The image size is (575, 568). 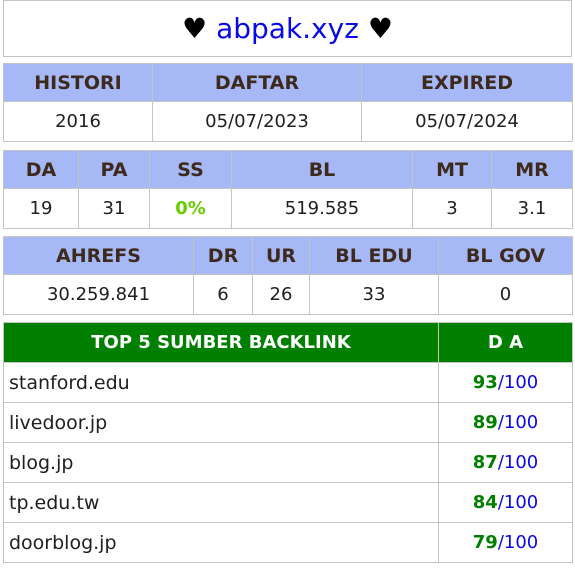 I want to click on table-row: livedoor.jp 89/100, so click(x=288, y=422).